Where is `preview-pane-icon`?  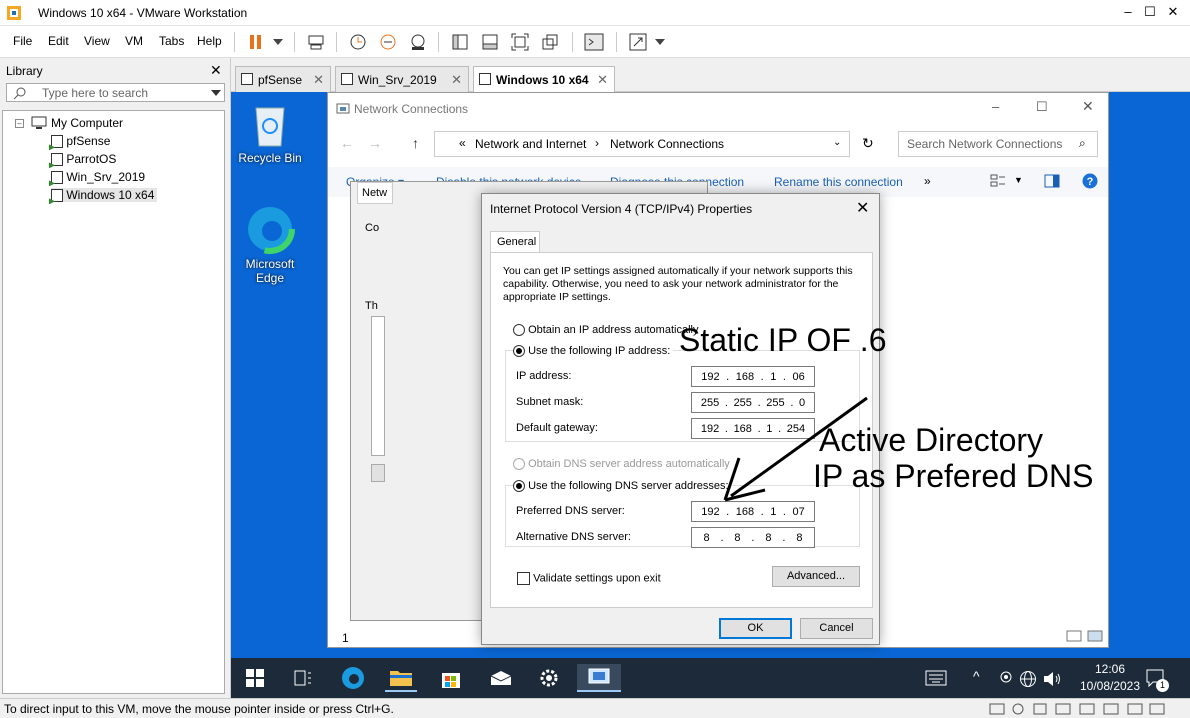
preview-pane-icon is located at coordinates (1052, 181).